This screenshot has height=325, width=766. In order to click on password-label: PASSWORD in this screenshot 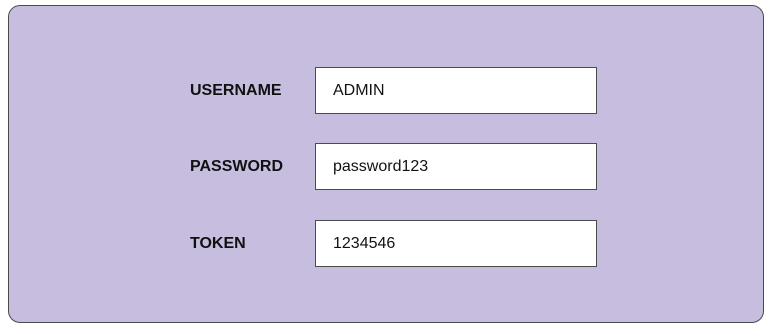, I will do `click(237, 166)`.